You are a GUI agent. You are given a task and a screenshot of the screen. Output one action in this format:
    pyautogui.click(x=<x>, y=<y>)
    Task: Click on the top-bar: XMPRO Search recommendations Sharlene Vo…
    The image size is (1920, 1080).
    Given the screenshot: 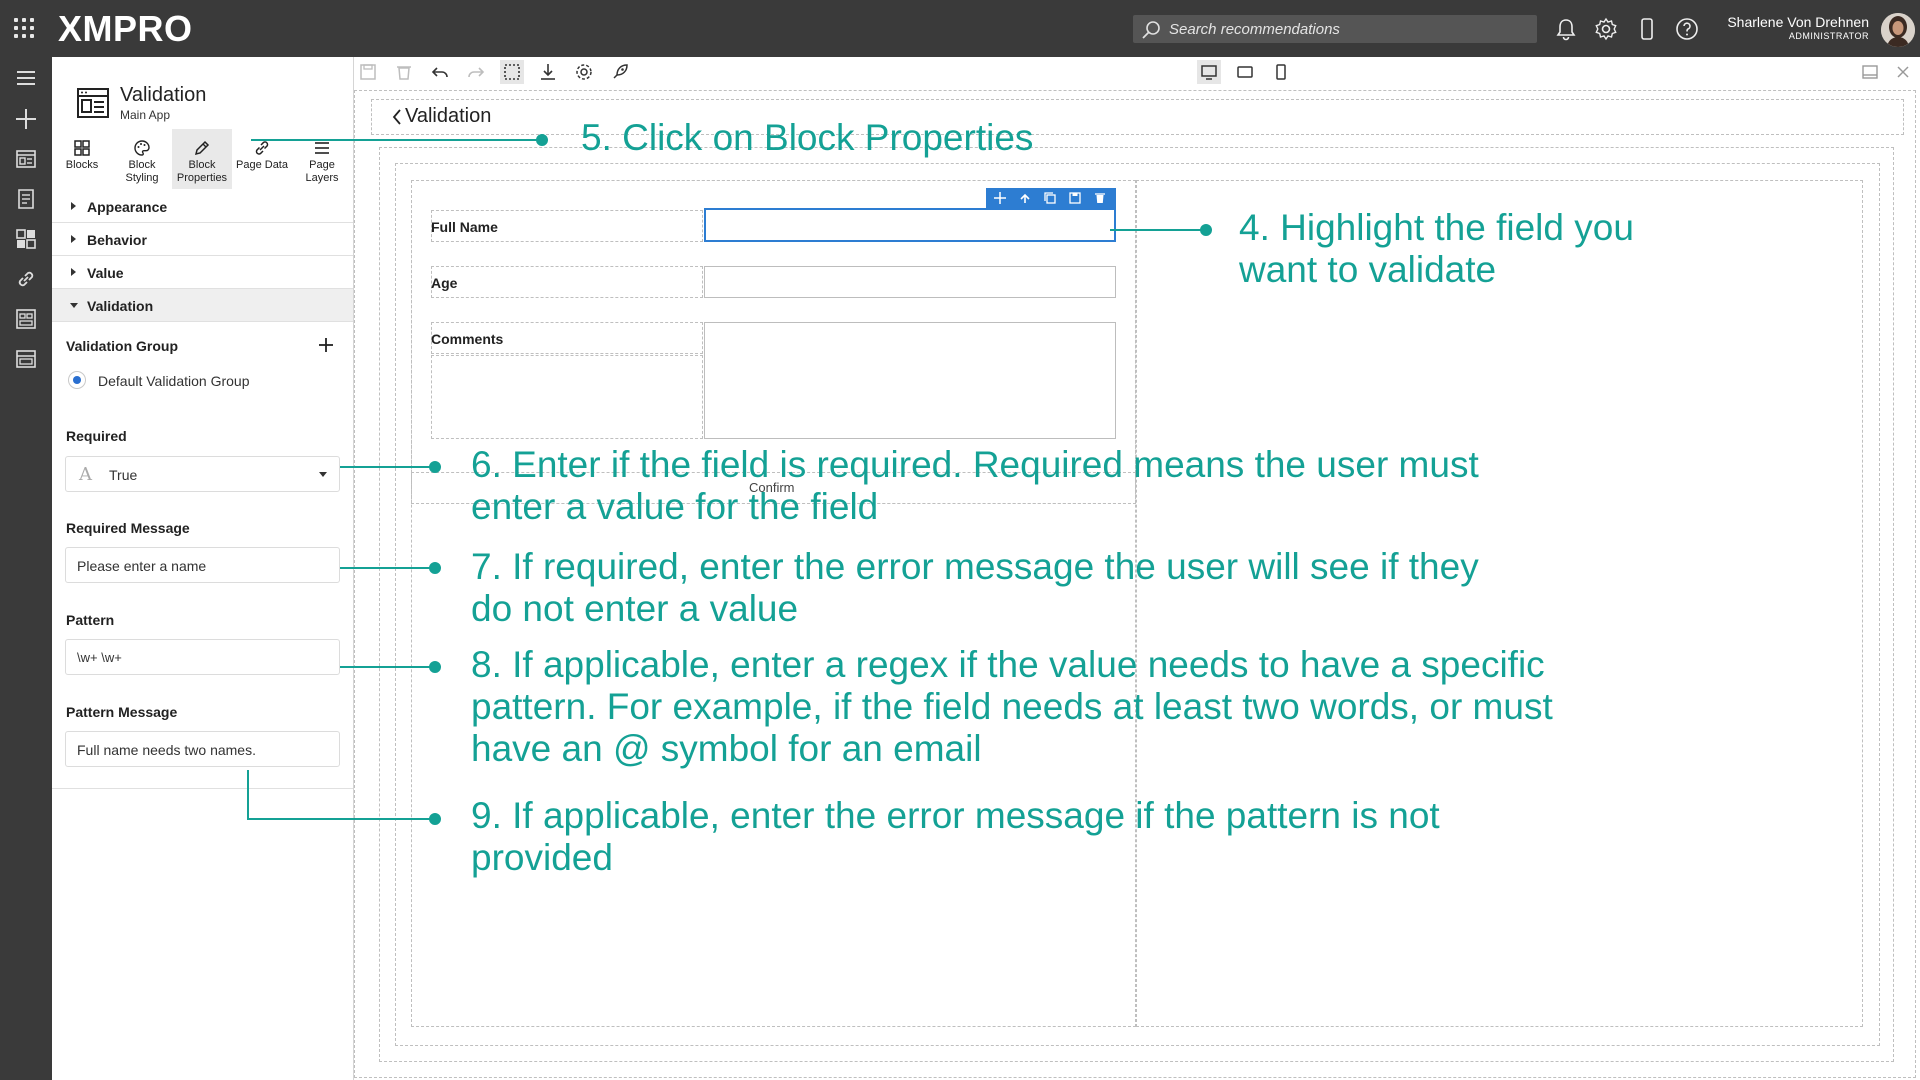 What is the action you would take?
    pyautogui.click(x=960, y=28)
    